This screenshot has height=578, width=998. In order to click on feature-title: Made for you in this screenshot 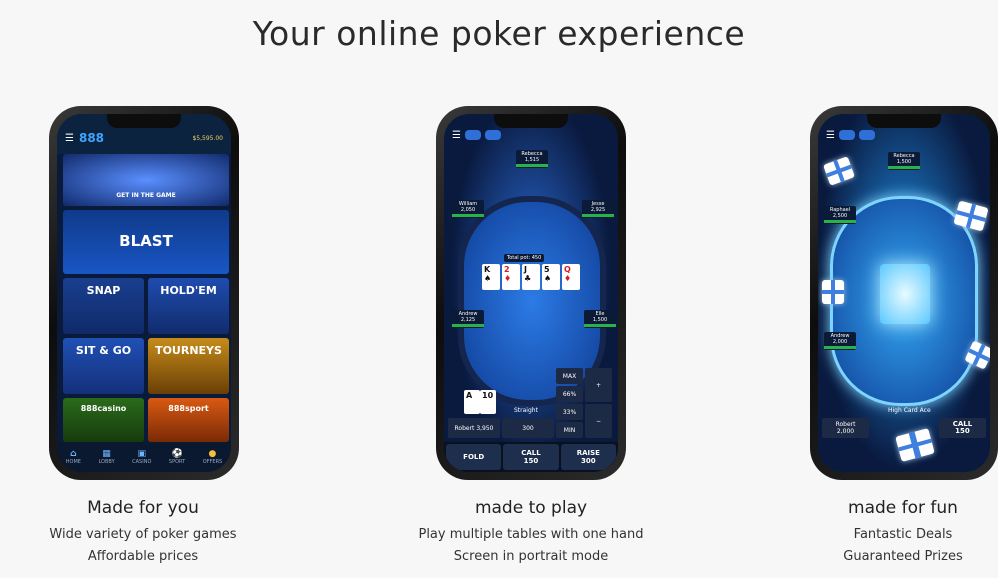, I will do `click(143, 508)`.